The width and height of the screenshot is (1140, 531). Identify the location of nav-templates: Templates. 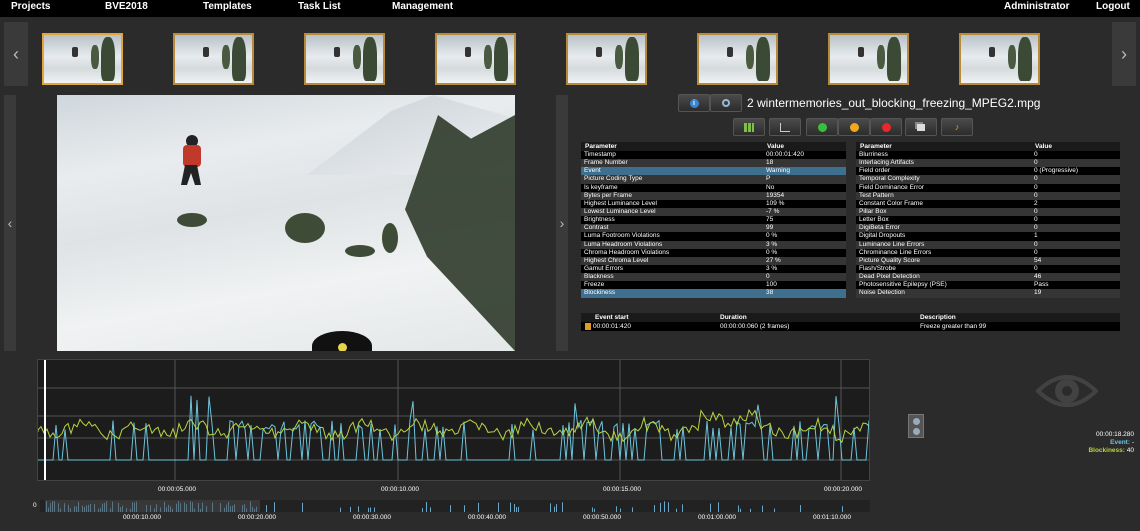
(227, 6).